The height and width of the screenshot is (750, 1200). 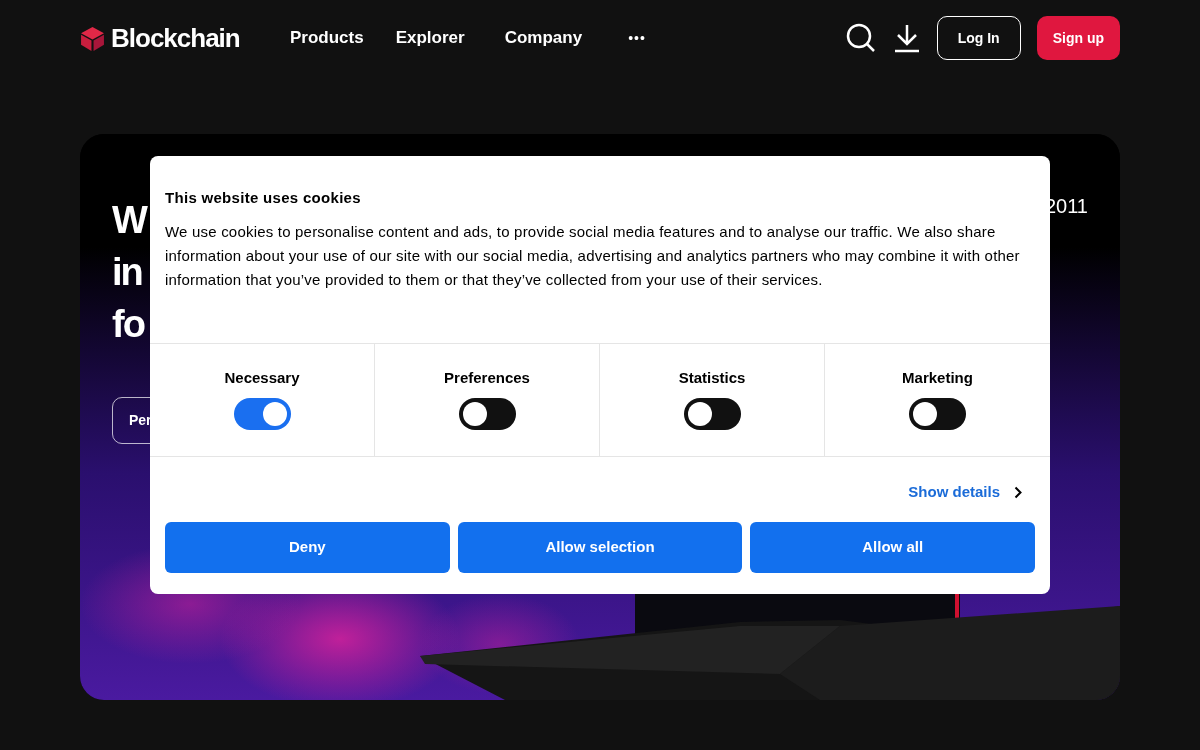 What do you see at coordinates (487, 378) in the screenshot?
I see `category-label: Preferences` at bounding box center [487, 378].